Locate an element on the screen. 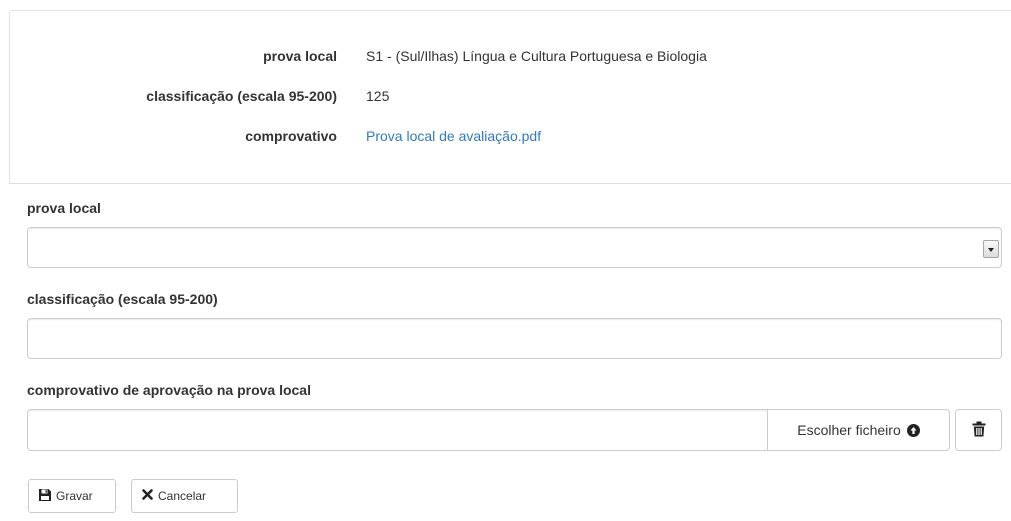 The height and width of the screenshot is (521, 1011). prova-local-select is located at coordinates (514, 247).